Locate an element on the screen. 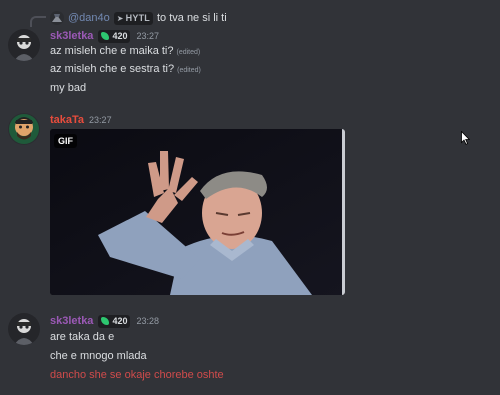  message-body: dancho she se okaje chorebe oshte is located at coordinates (137, 375).